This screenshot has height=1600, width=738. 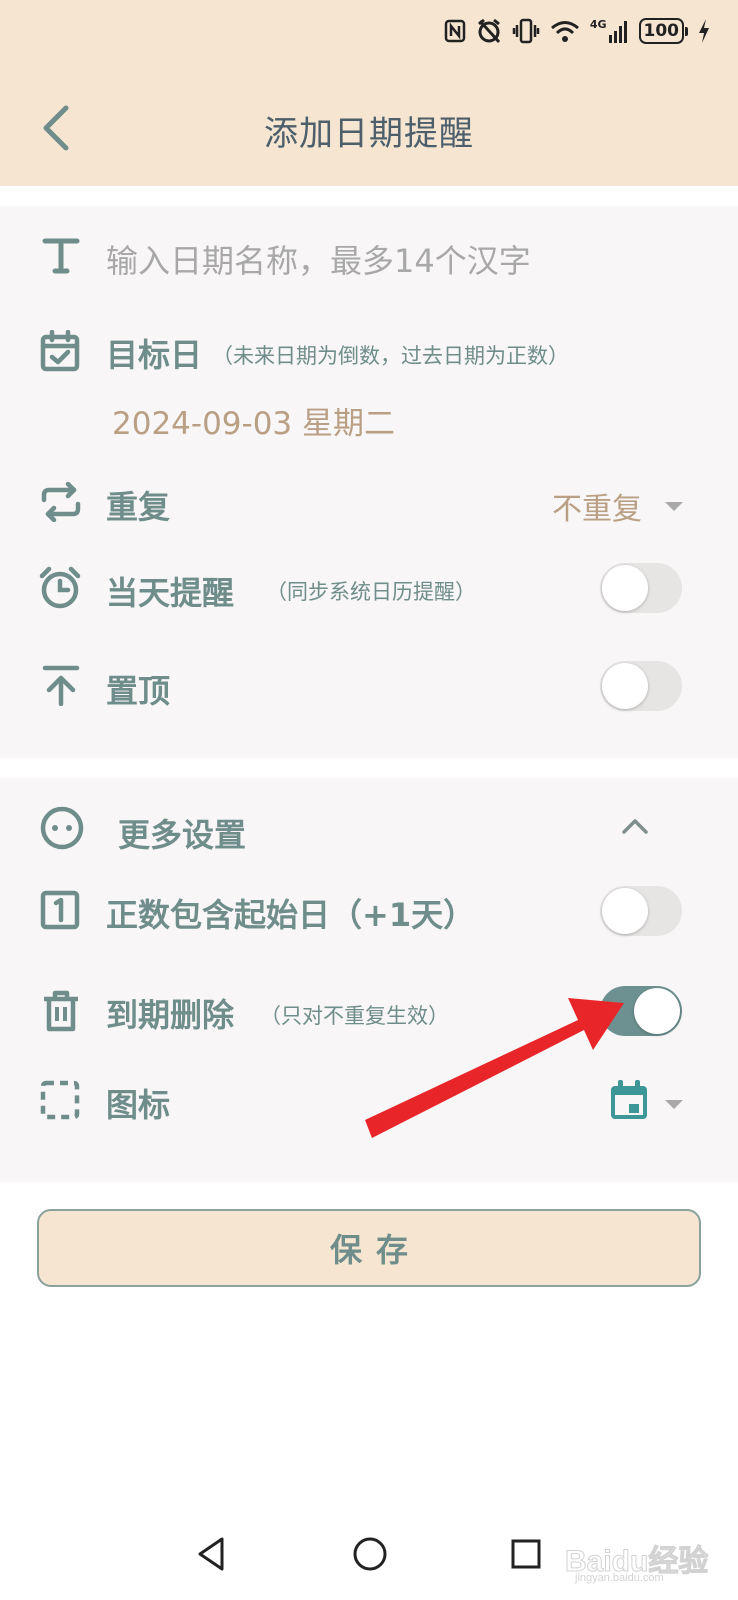 What do you see at coordinates (617, 32) in the screenshot?
I see `signal-icon` at bounding box center [617, 32].